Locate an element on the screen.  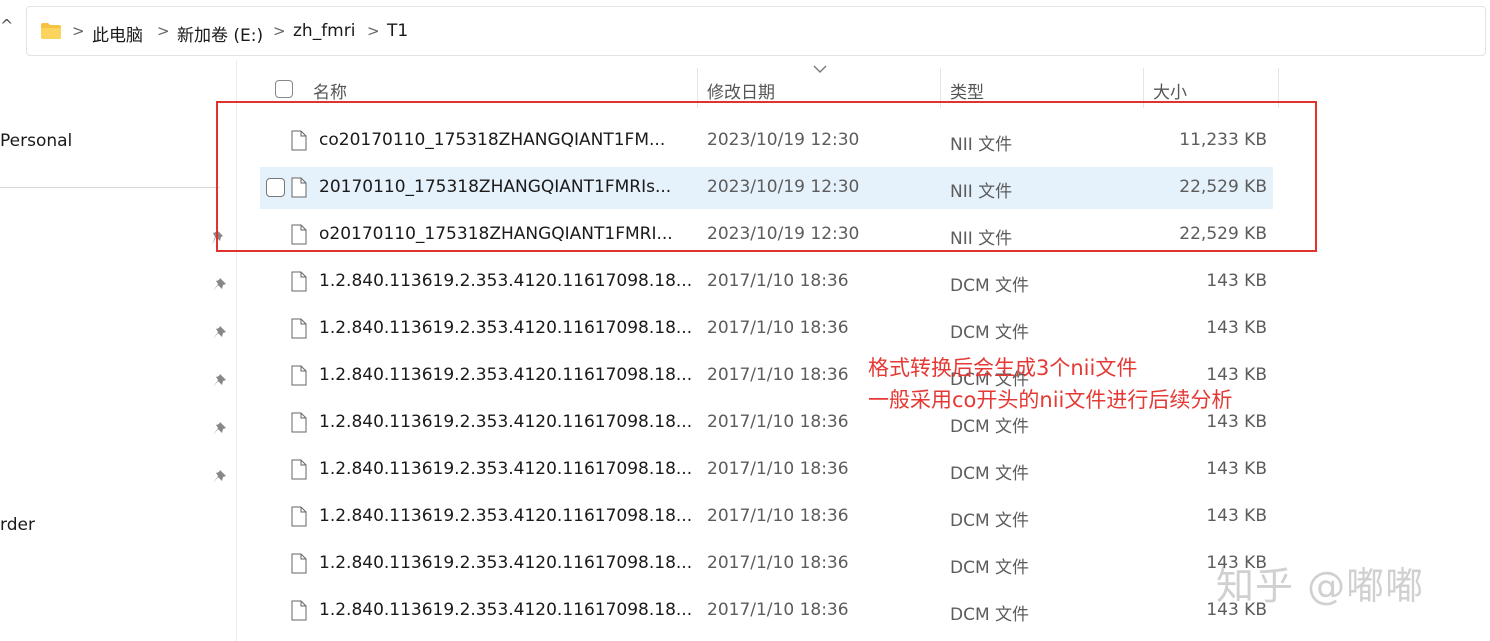
breadcrumb-zh-fmri: zh_fmri is located at coordinates (324, 31).